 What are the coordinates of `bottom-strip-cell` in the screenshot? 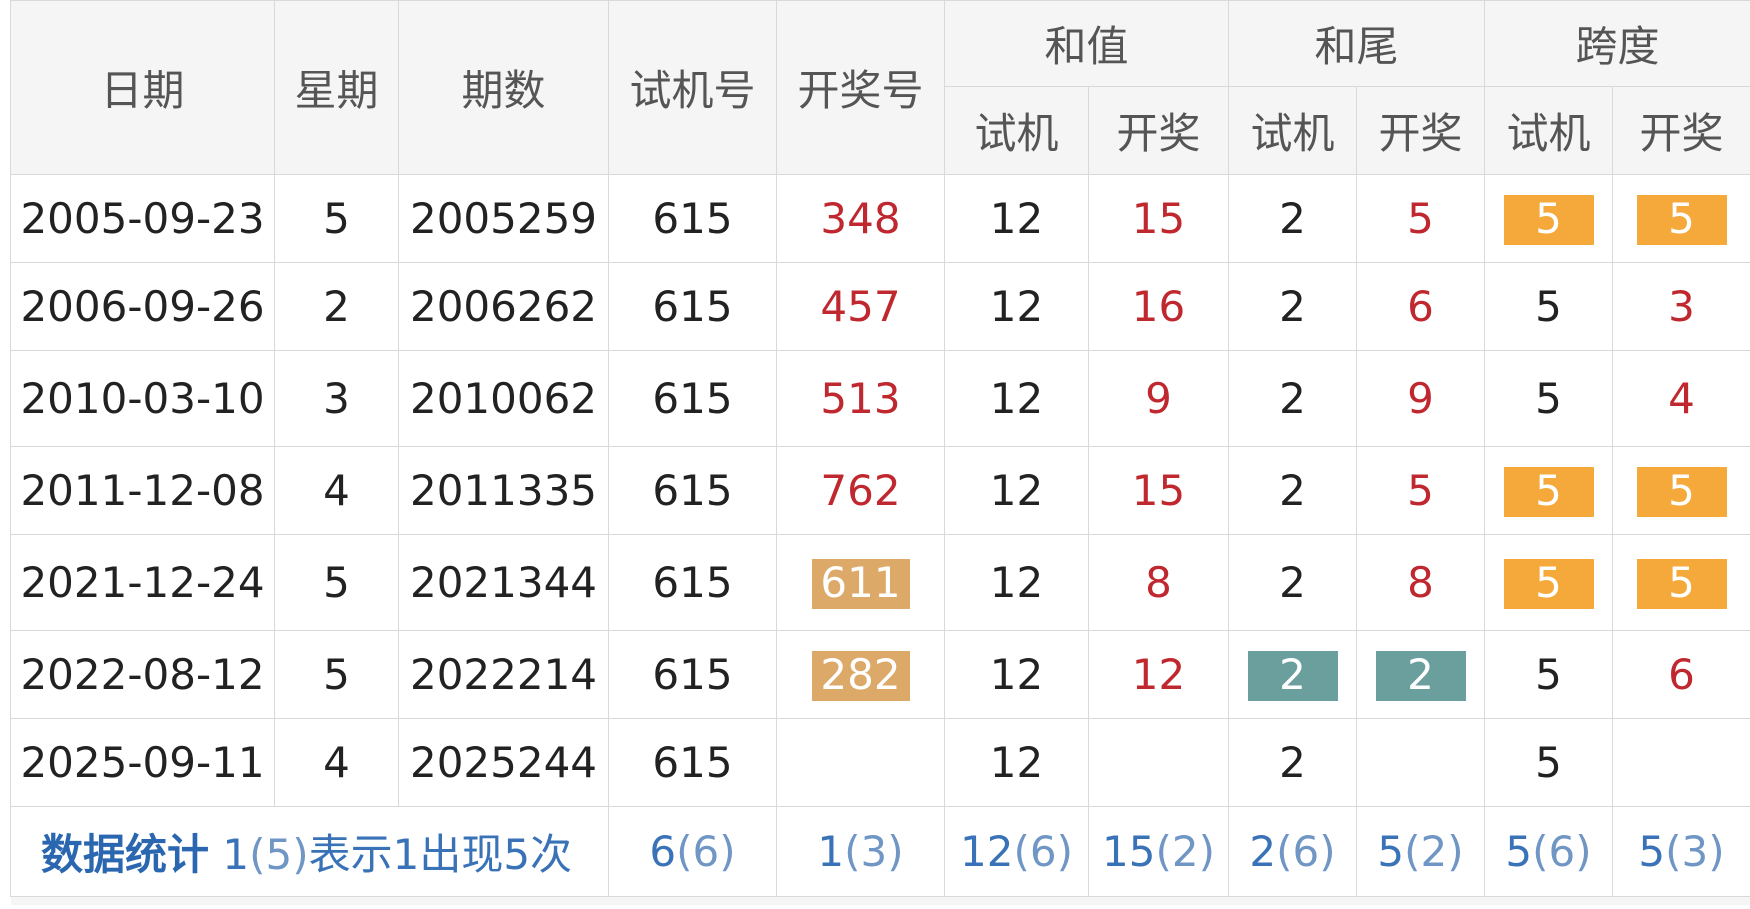 It's located at (880, 900).